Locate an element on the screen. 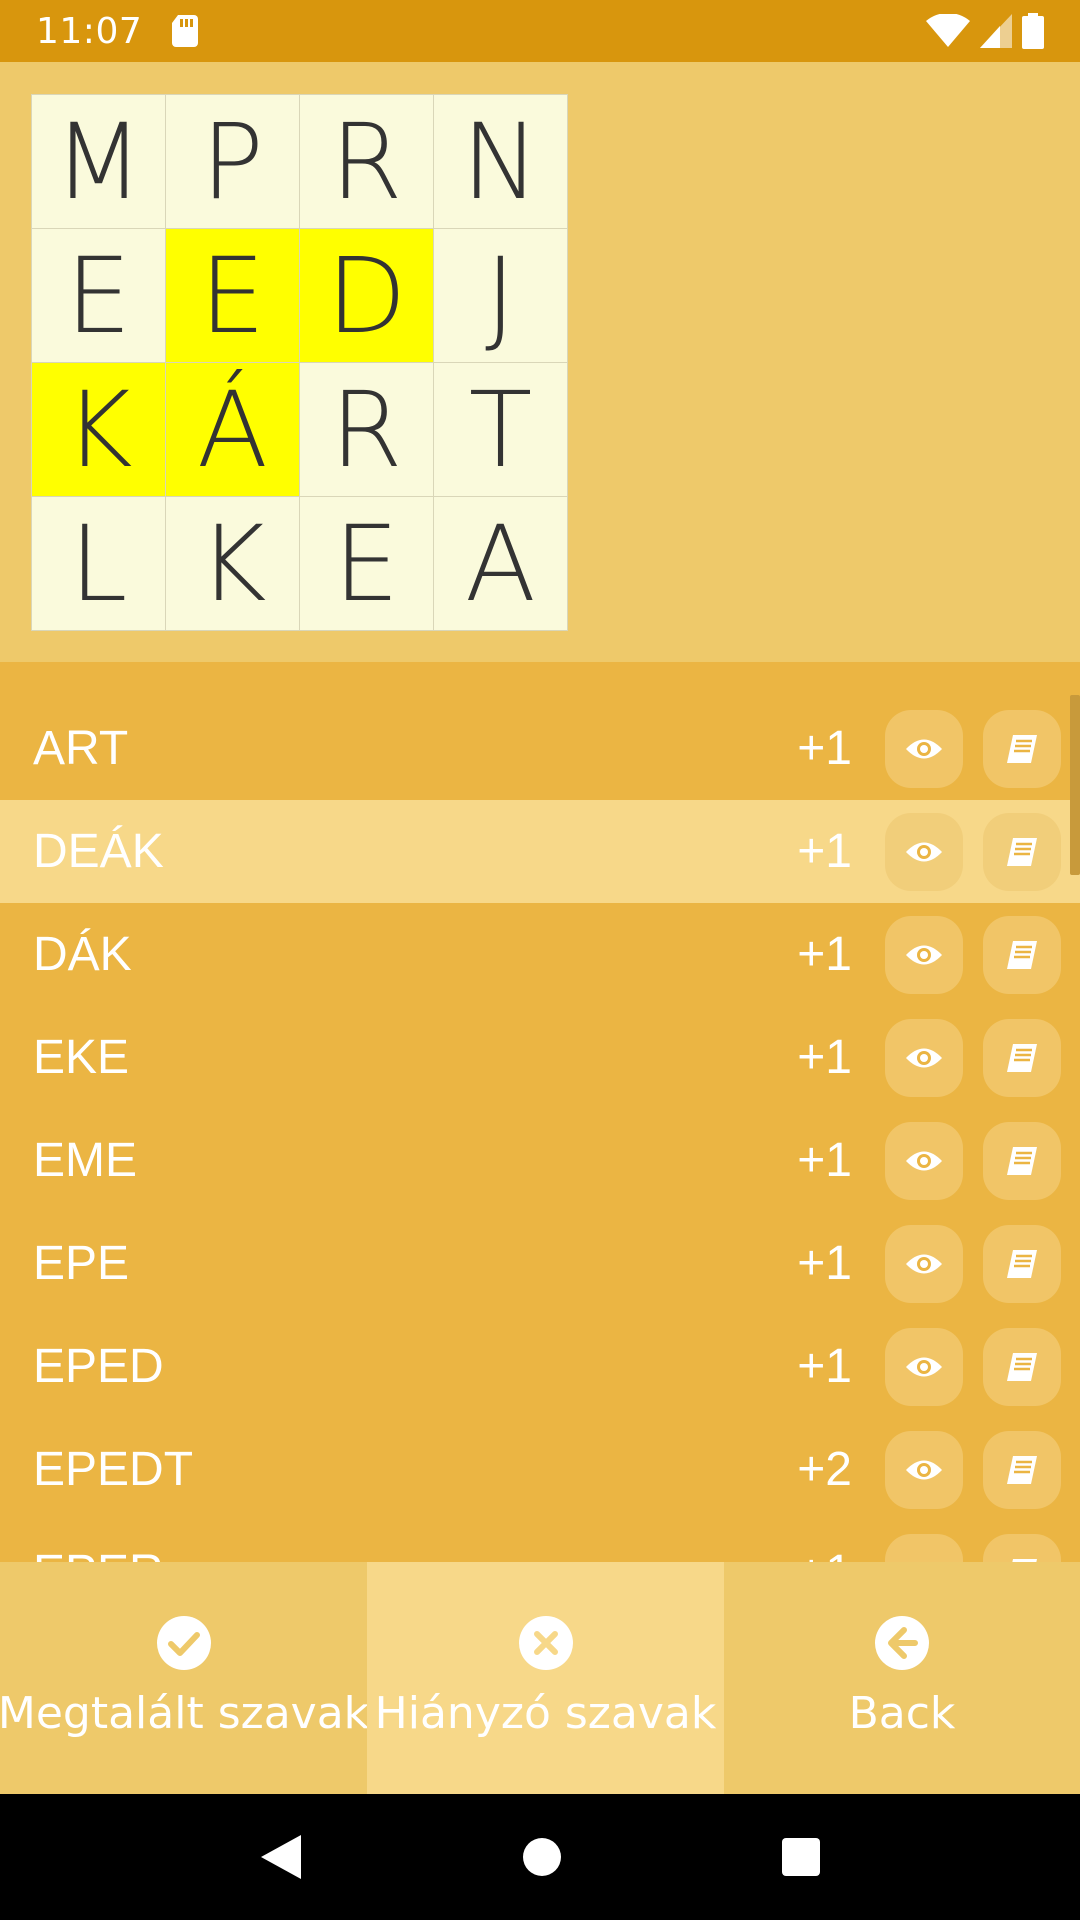 The image size is (1080, 1920). word-text: EPE is located at coordinates (81, 1263).